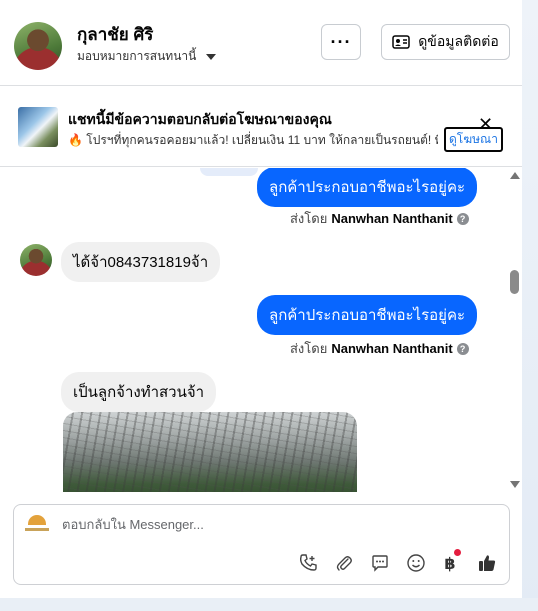 The height and width of the screenshot is (611, 538). I want to click on more-options-button: ···, so click(341, 42).